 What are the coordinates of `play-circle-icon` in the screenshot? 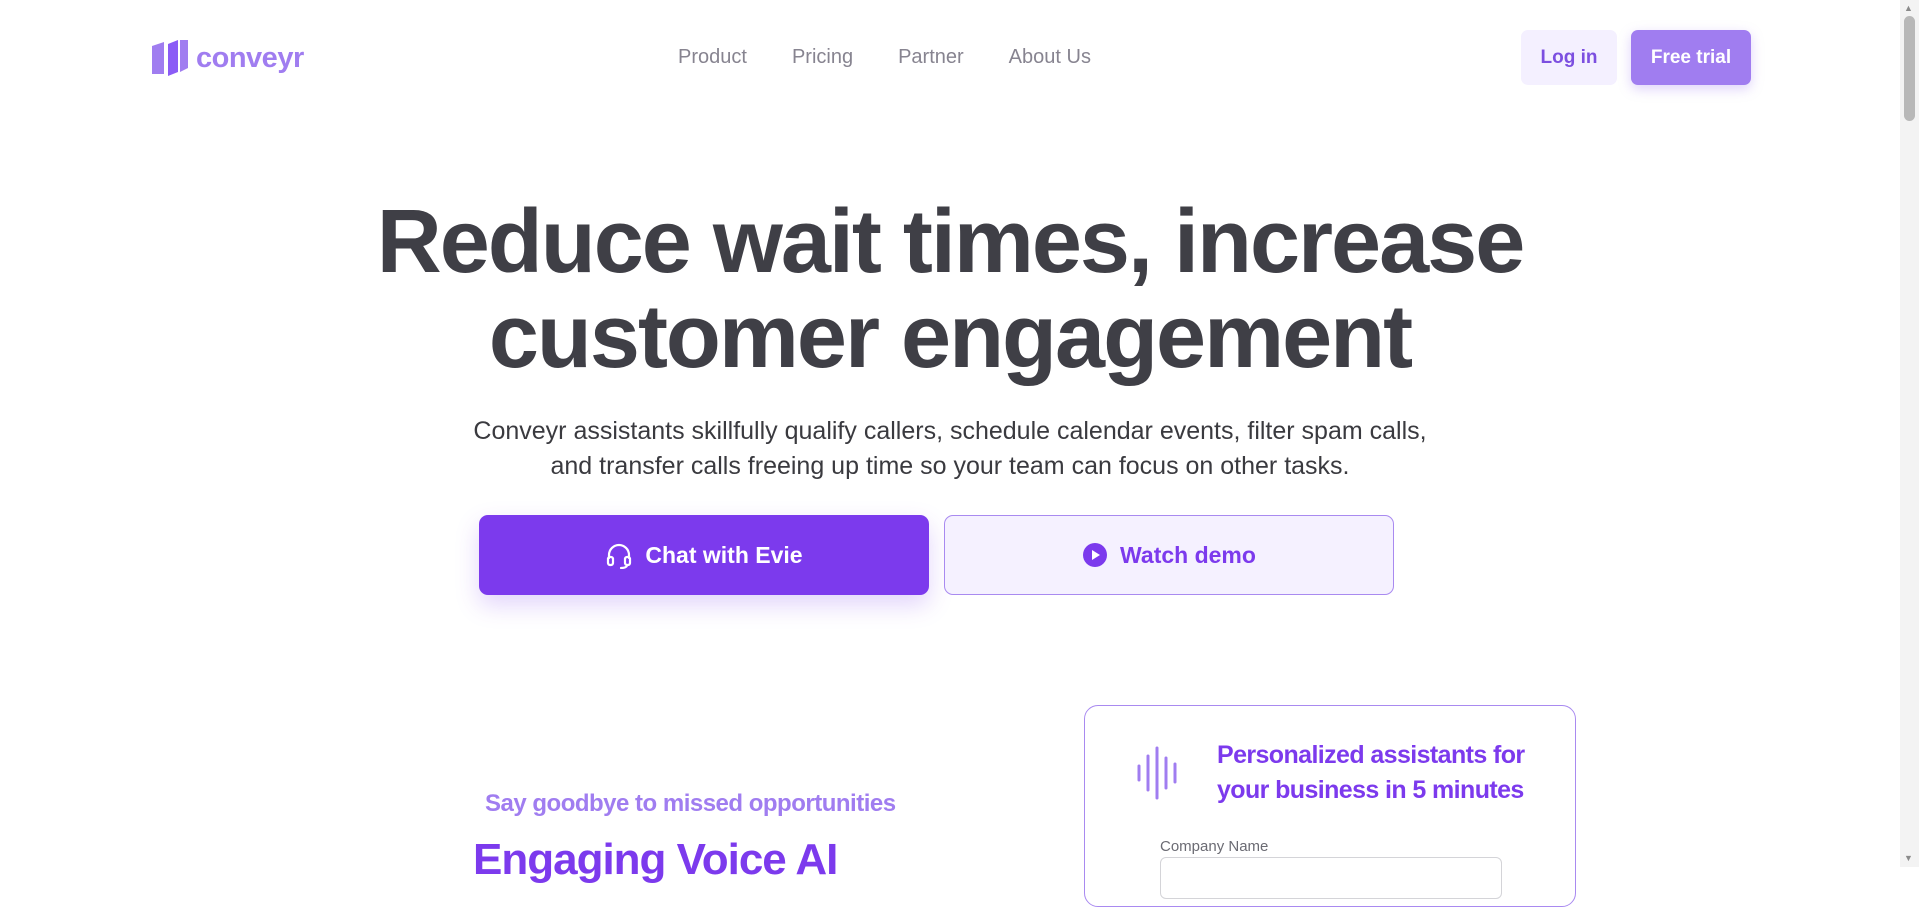 It's located at (1095, 555).